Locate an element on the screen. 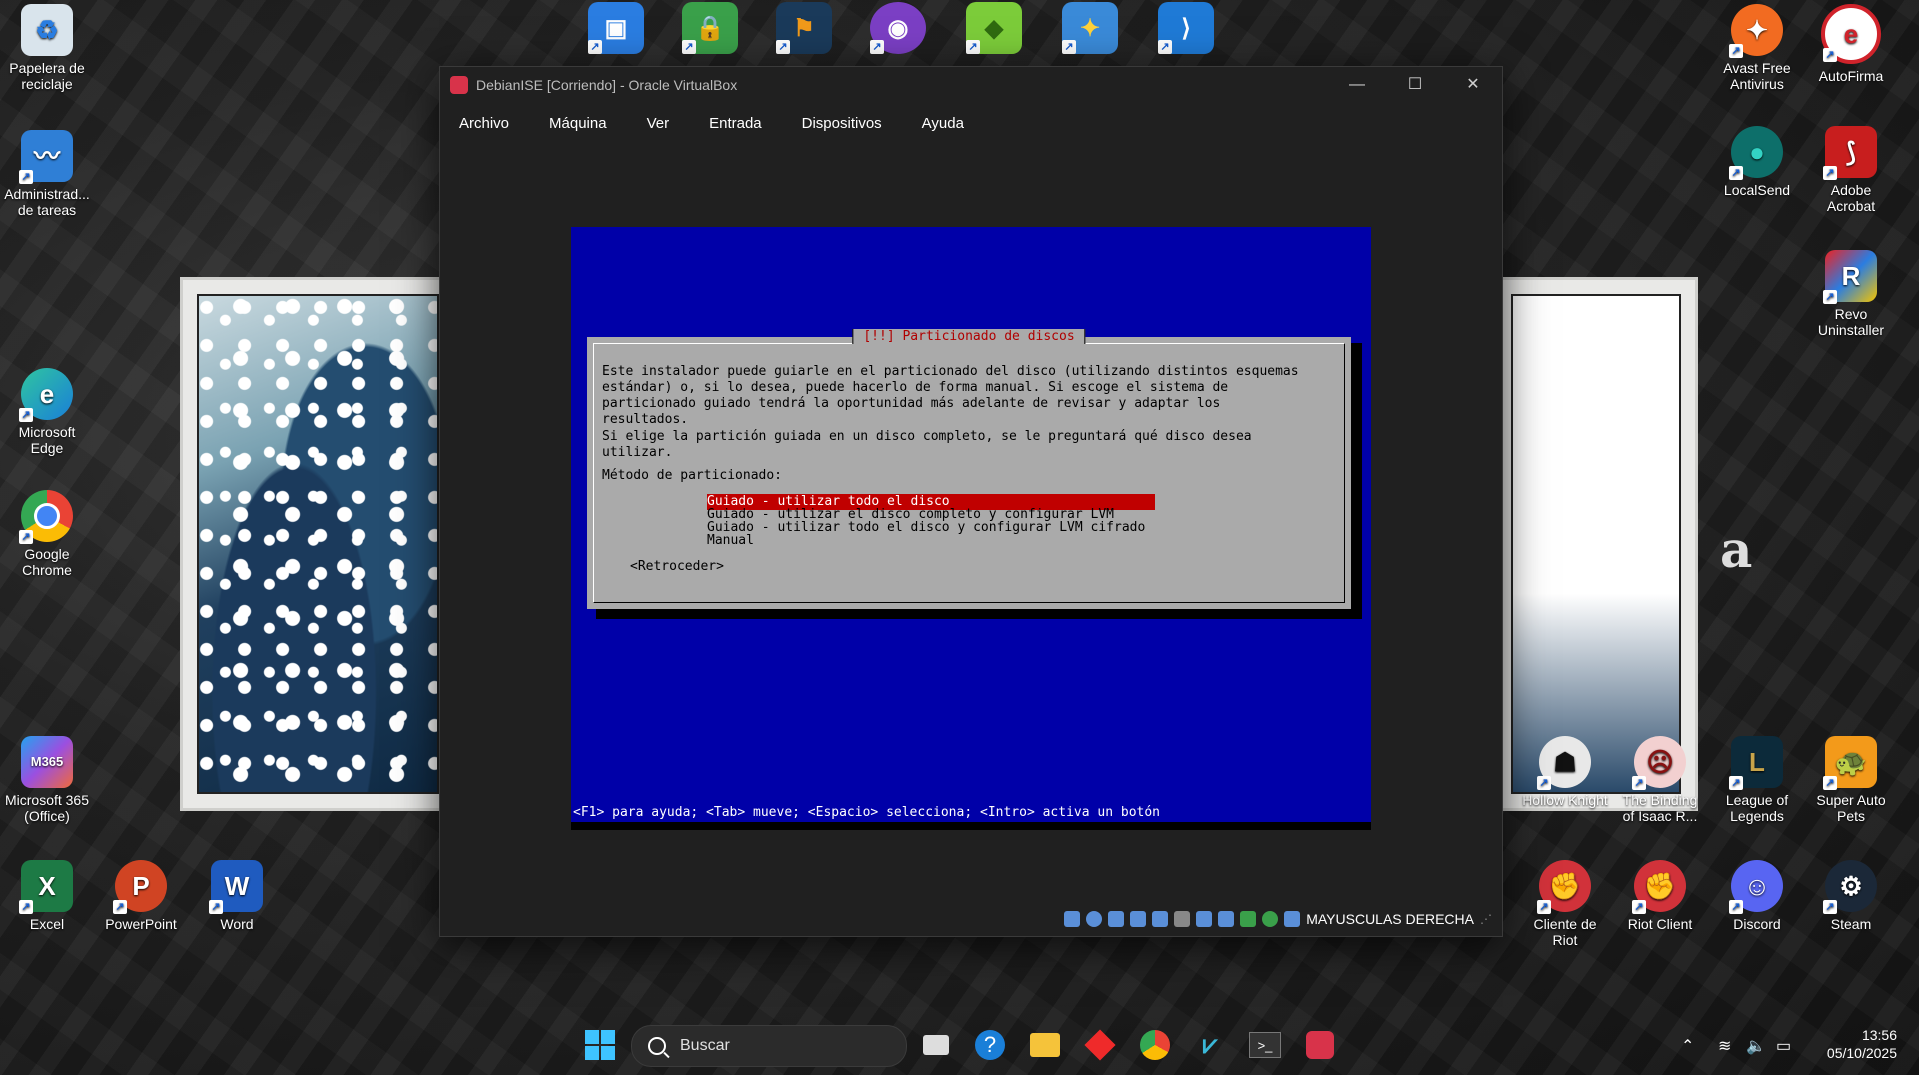 This screenshot has height=1075, width=1919. desktop-icon-task-manager: 〰 ↗ Administrad... de tareas is located at coordinates (47, 174).